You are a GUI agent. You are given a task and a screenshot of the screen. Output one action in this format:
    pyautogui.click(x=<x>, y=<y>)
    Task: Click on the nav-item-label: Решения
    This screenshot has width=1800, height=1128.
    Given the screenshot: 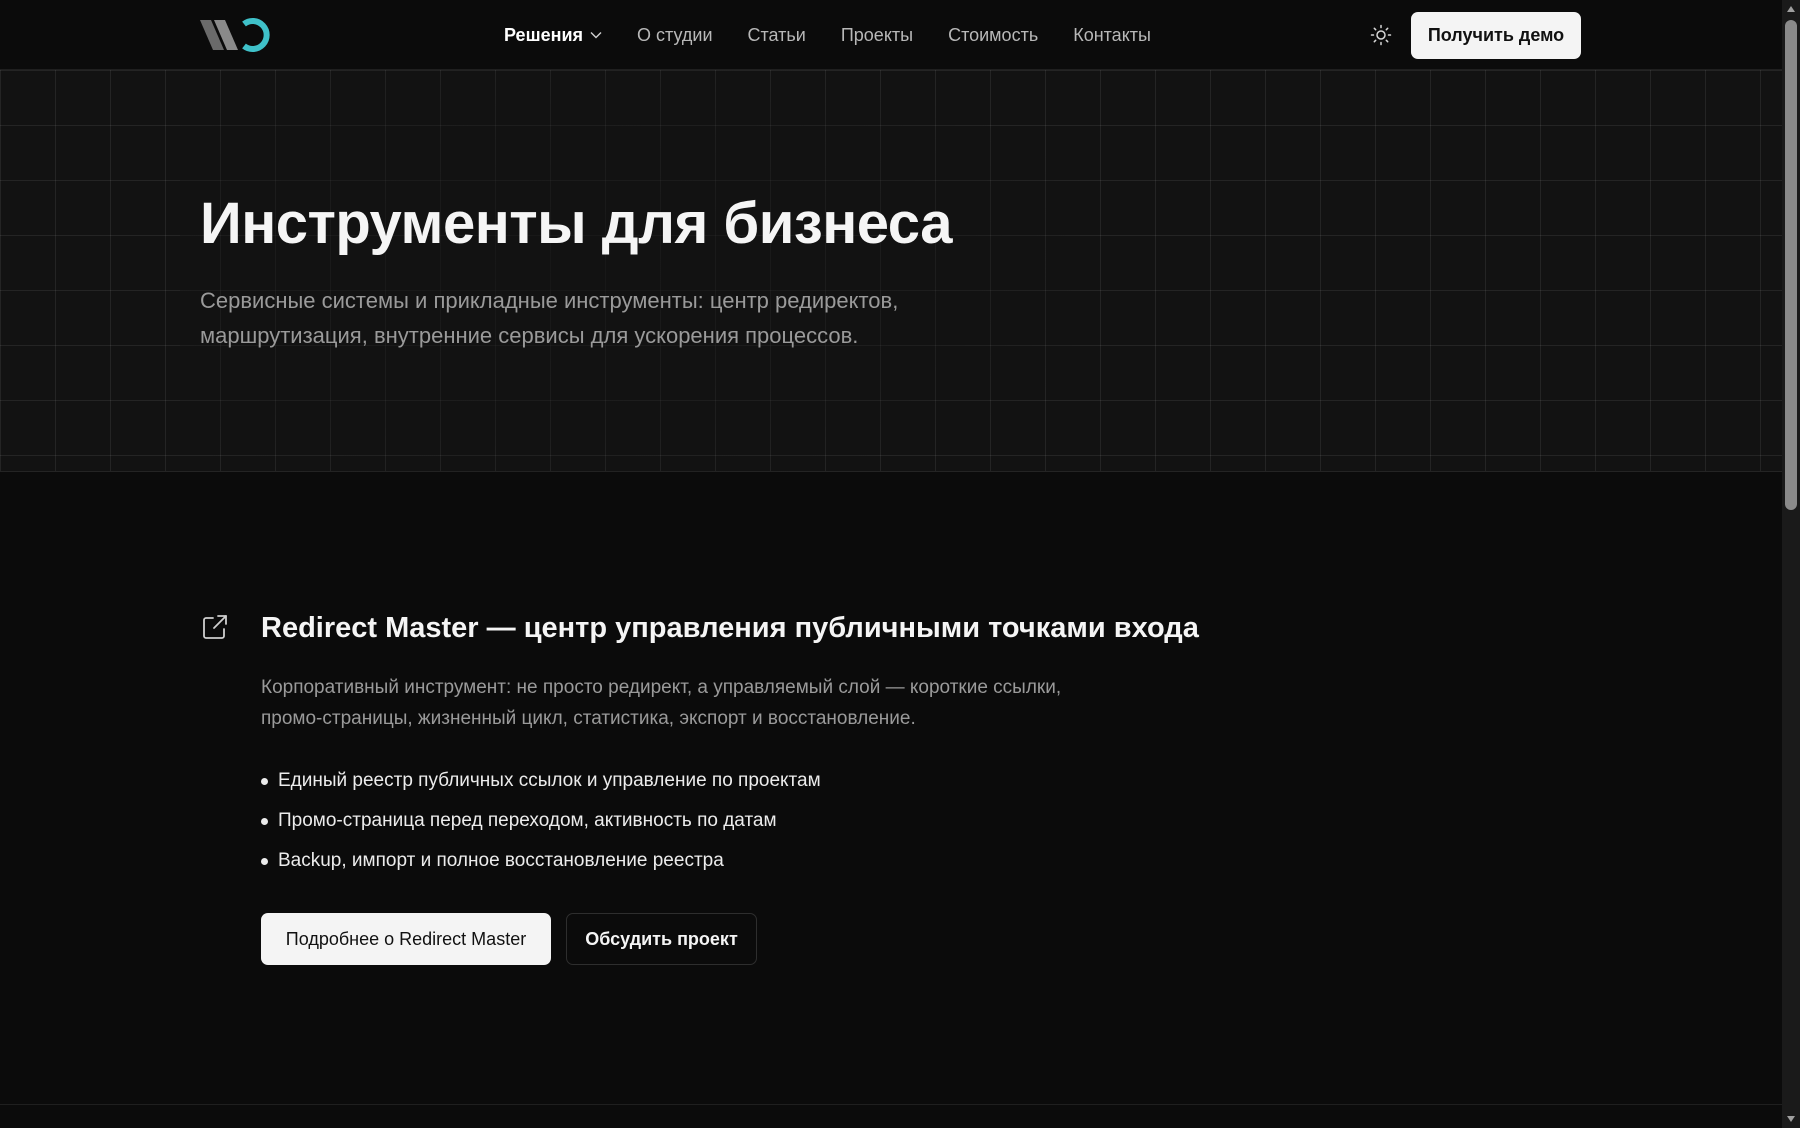 What is the action you would take?
    pyautogui.click(x=544, y=34)
    